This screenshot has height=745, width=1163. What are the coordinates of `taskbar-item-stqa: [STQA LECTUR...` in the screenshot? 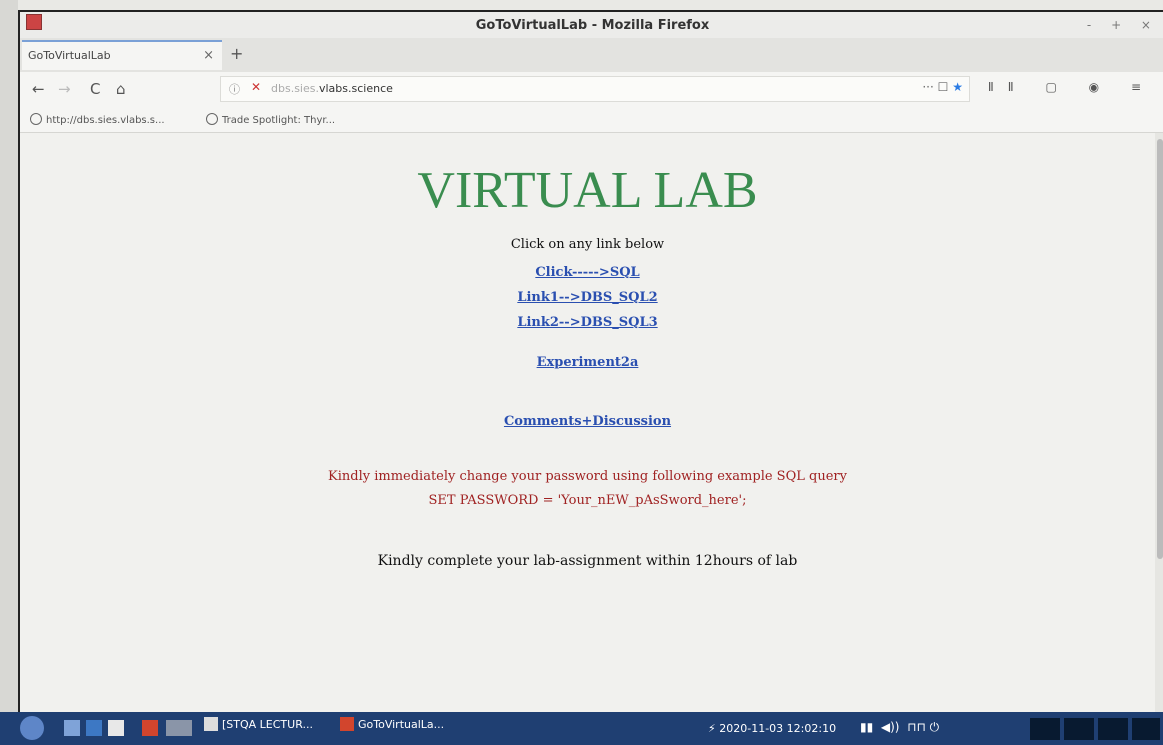 It's located at (258, 728).